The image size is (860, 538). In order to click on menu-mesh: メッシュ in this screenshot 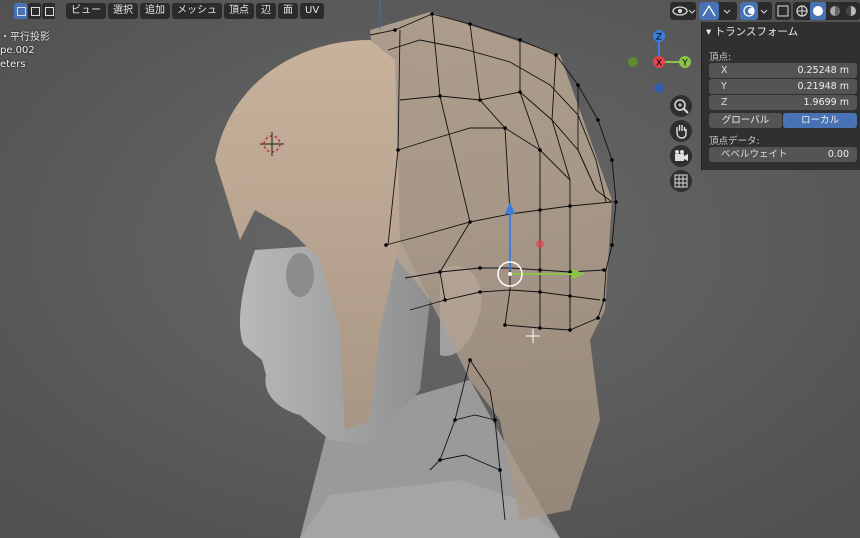, I will do `click(197, 11)`.